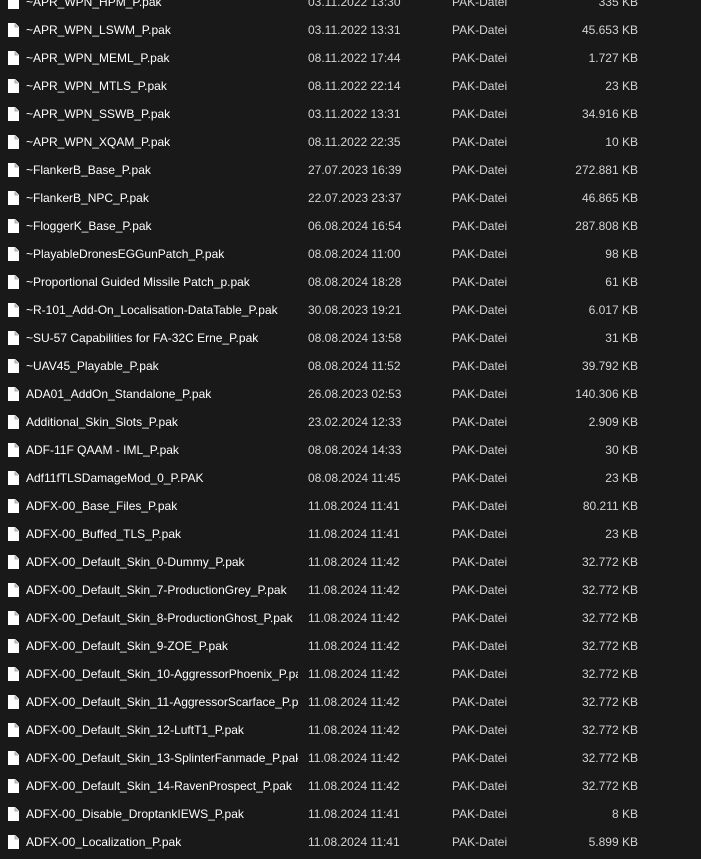  Describe the element at coordinates (354, 114) in the screenshot. I see `file-modified-date: 03.11.2022 13:31` at that location.